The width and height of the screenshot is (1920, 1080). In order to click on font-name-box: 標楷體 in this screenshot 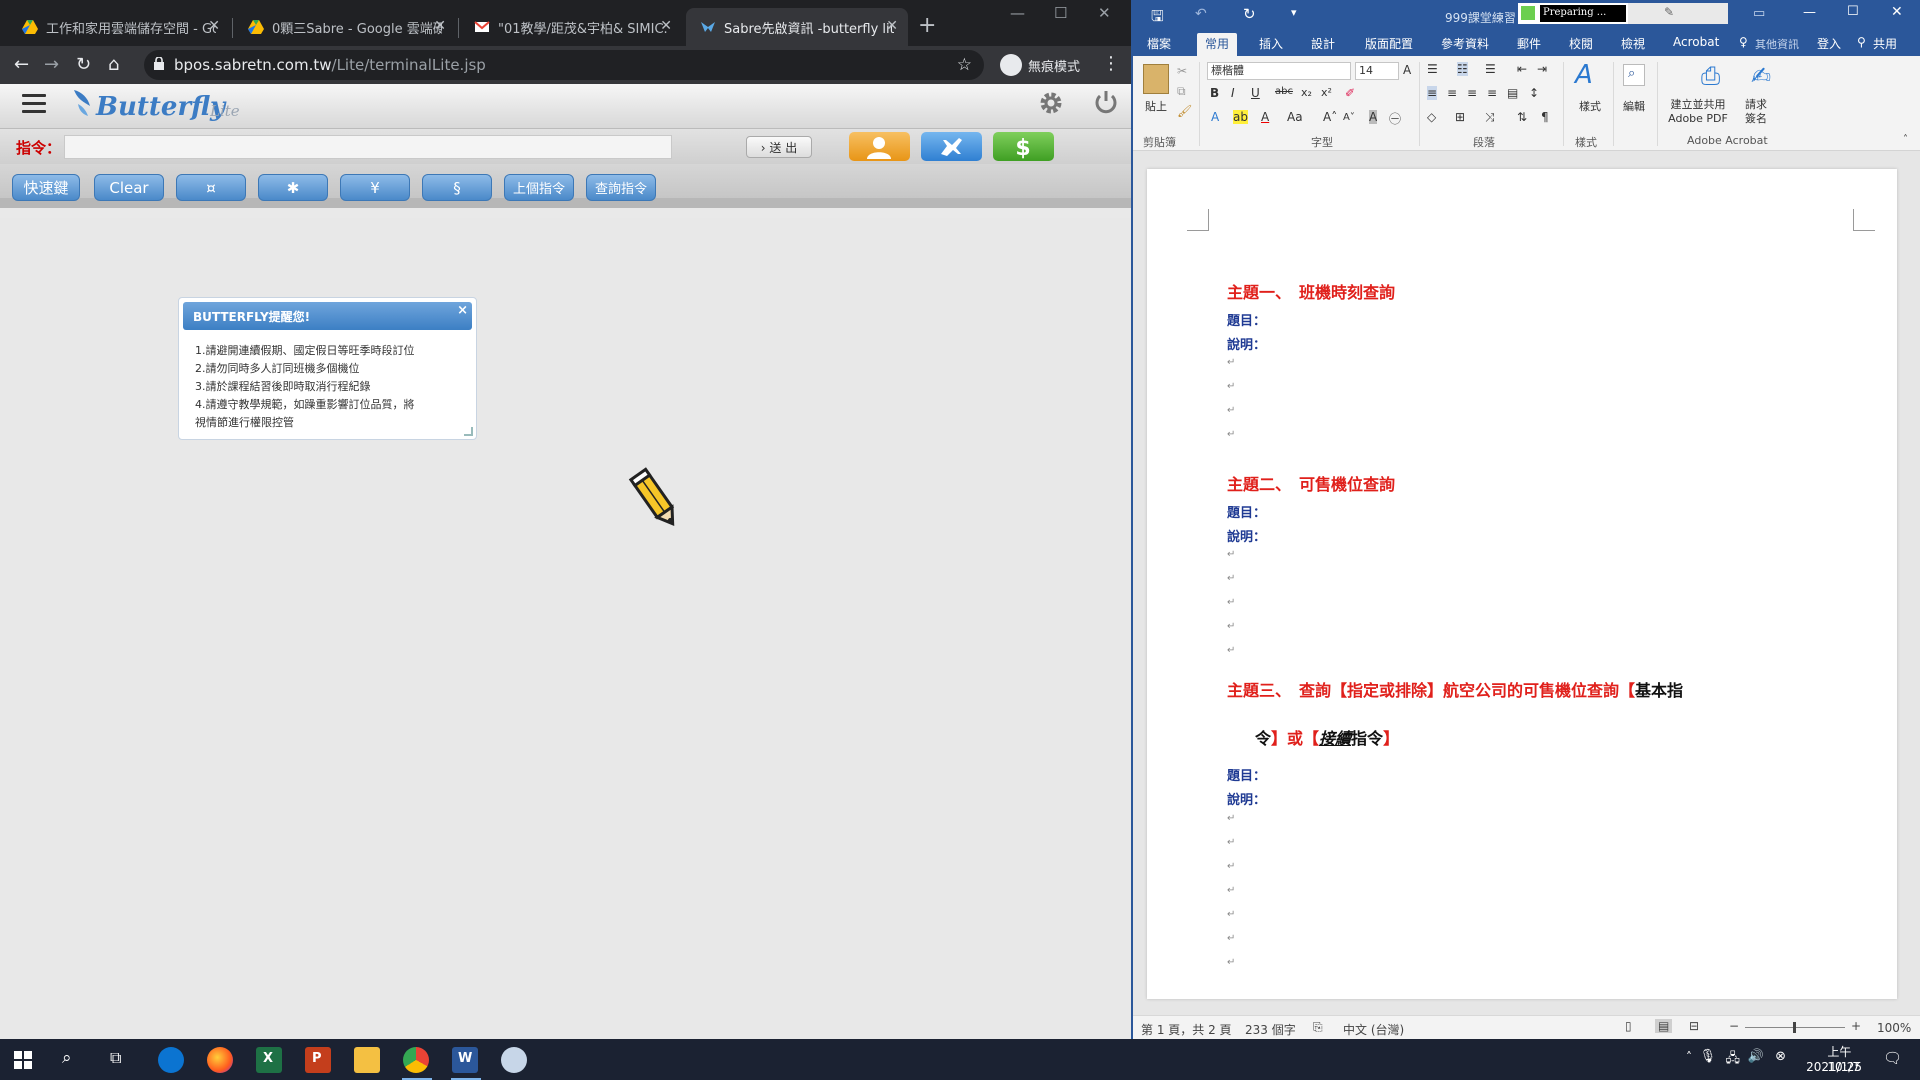, I will do `click(1279, 71)`.